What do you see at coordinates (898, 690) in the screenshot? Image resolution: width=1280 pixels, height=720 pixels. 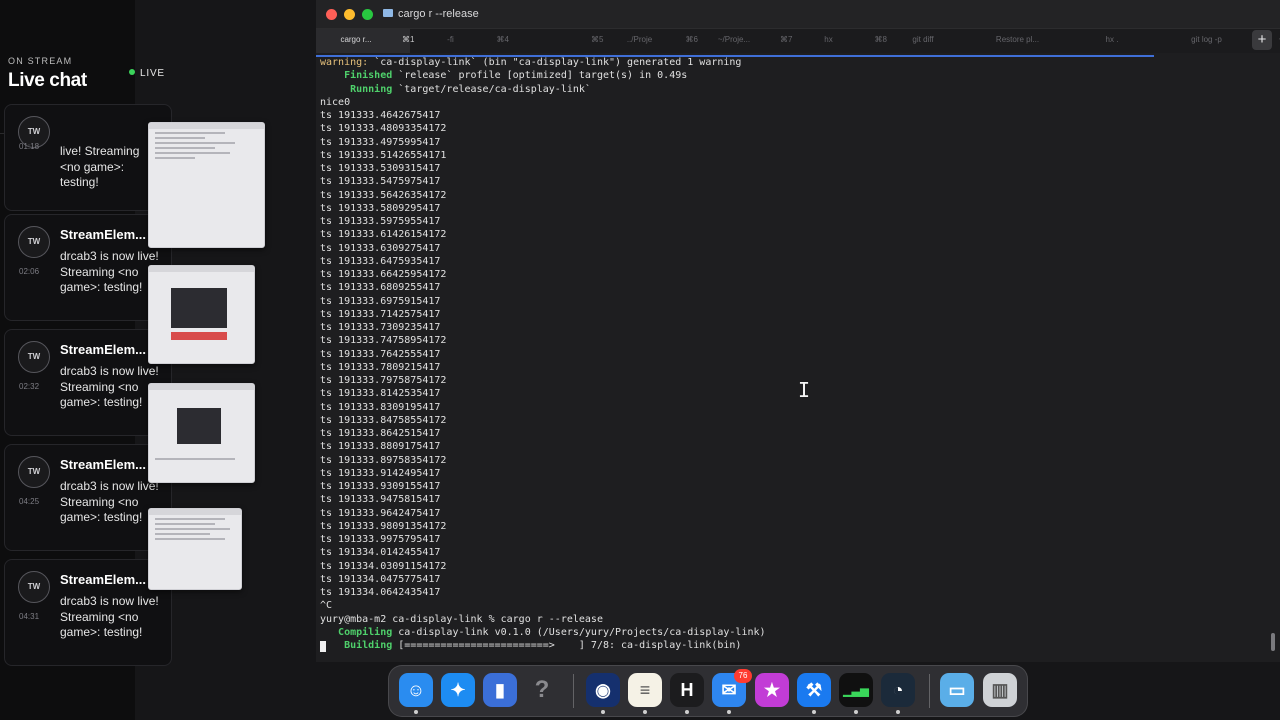 I see `instruments-beta-icon: ◔` at bounding box center [898, 690].